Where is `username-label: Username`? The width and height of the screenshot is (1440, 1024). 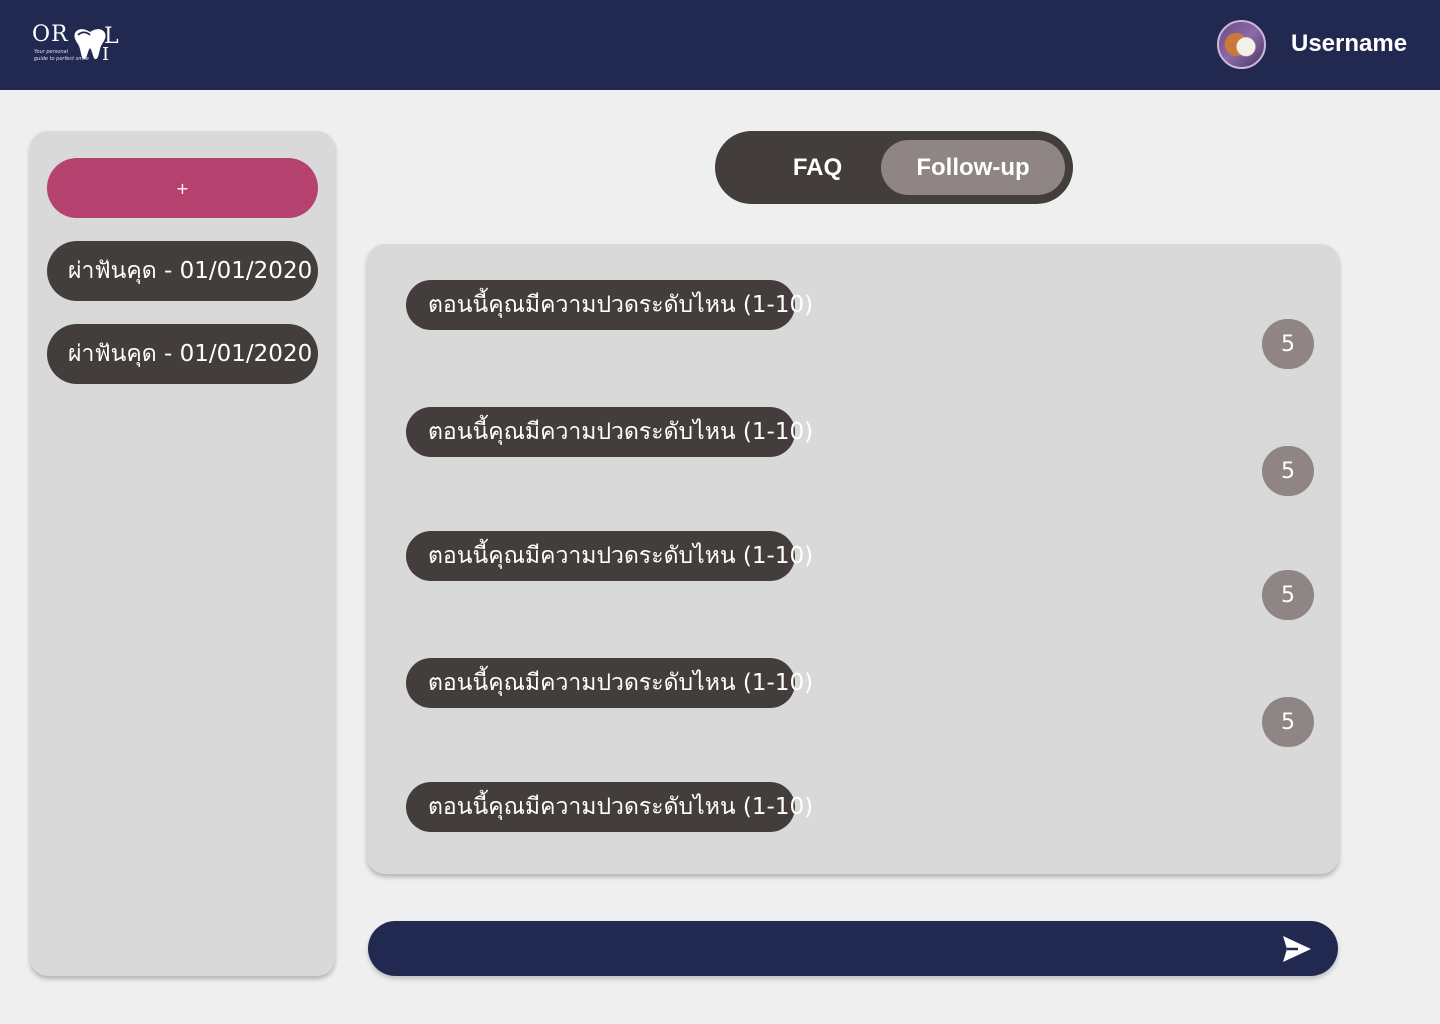 username-label: Username is located at coordinates (1349, 44).